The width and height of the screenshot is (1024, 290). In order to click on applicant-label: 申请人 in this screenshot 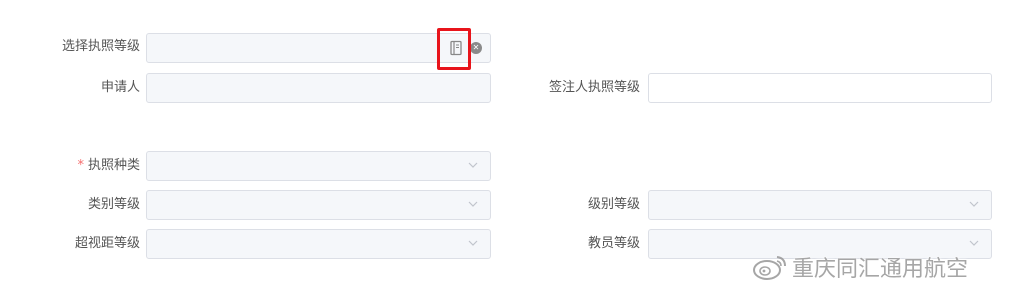, I will do `click(90, 88)`.